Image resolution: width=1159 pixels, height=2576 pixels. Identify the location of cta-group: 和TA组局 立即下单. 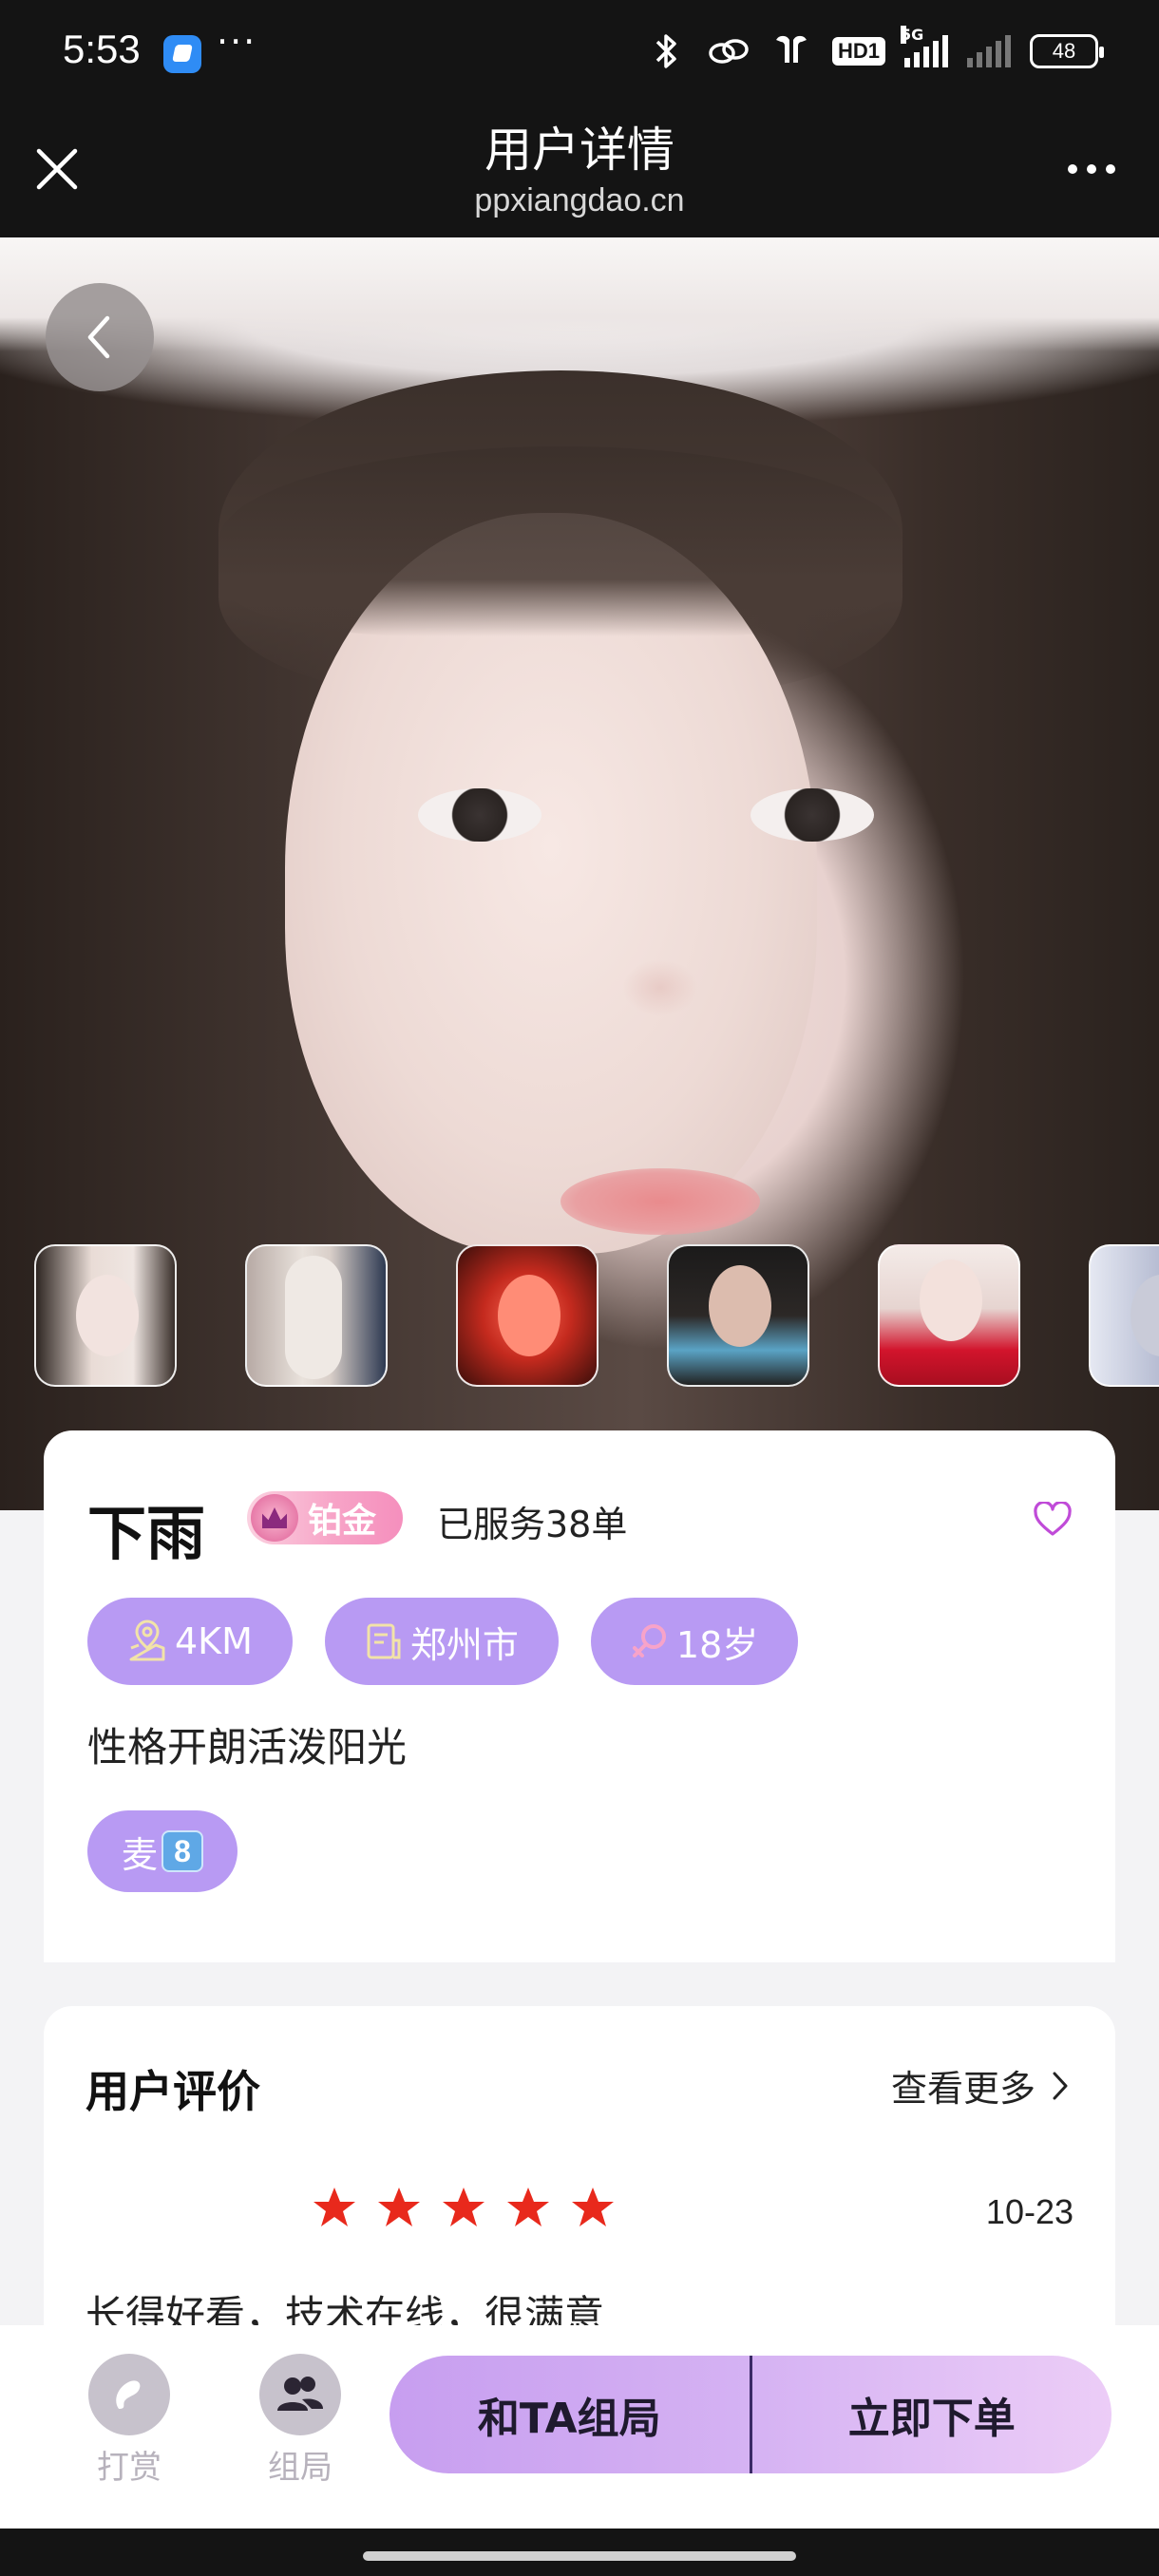
(751, 2414).